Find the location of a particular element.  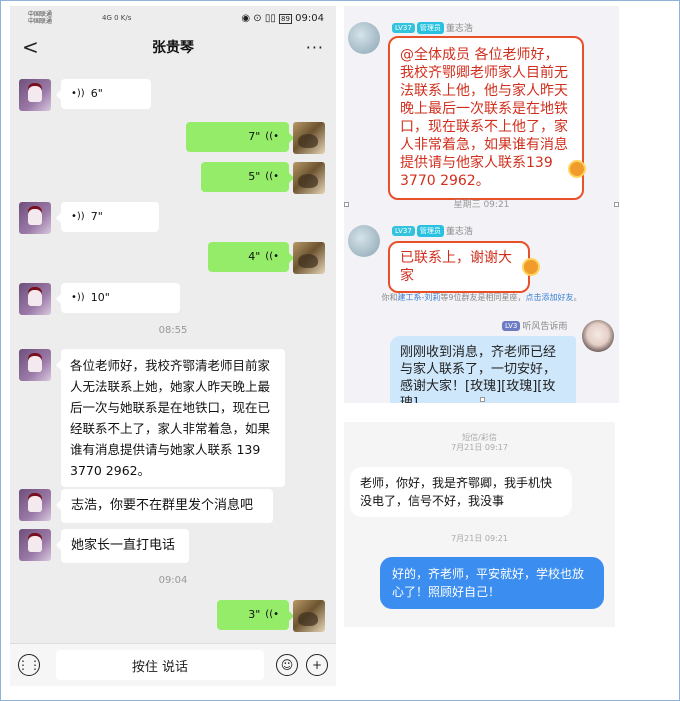

system-notice: 你和建工系-刘莉等9位群友是相同星座，点击添加好友。 is located at coordinates (481, 297).